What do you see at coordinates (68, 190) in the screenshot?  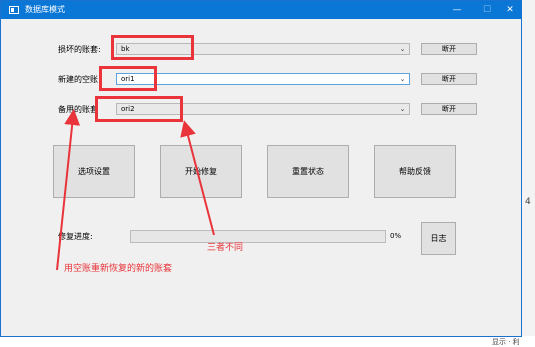 I see `arrow-to-backup` at bounding box center [68, 190].